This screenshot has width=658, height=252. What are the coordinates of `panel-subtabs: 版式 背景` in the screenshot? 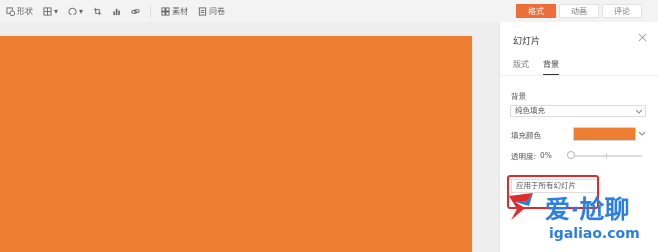 It's located at (536, 67).